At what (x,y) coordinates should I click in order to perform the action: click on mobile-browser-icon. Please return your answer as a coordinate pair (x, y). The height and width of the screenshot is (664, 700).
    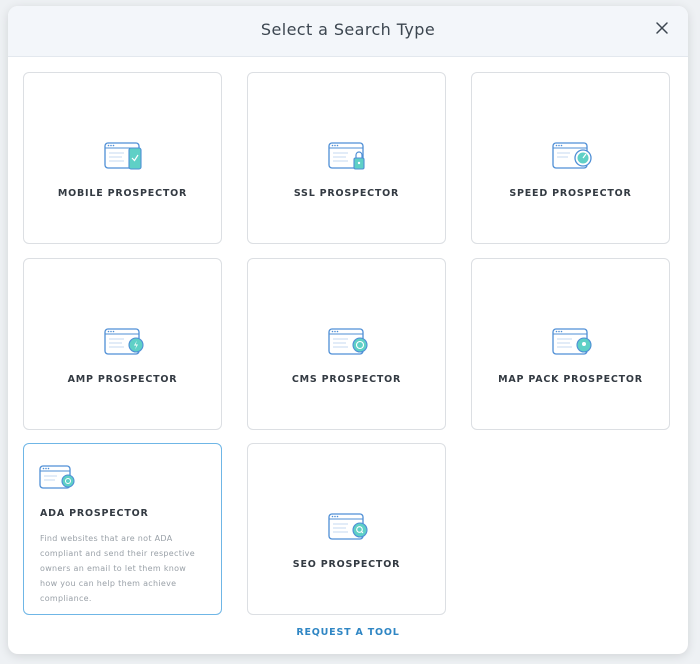
    Looking at the image, I should click on (123, 156).